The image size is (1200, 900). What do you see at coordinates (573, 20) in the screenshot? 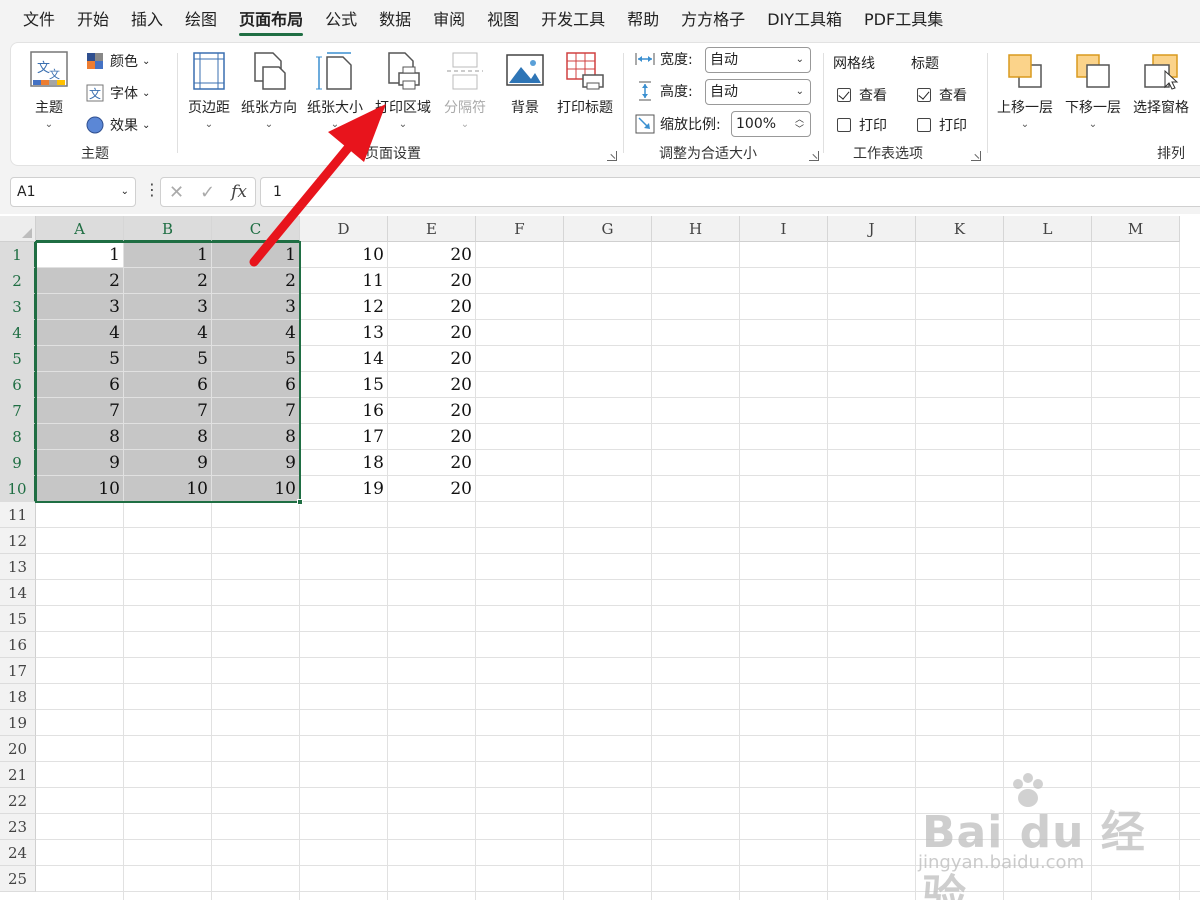
I see `menu-developer: 开发工具` at bounding box center [573, 20].